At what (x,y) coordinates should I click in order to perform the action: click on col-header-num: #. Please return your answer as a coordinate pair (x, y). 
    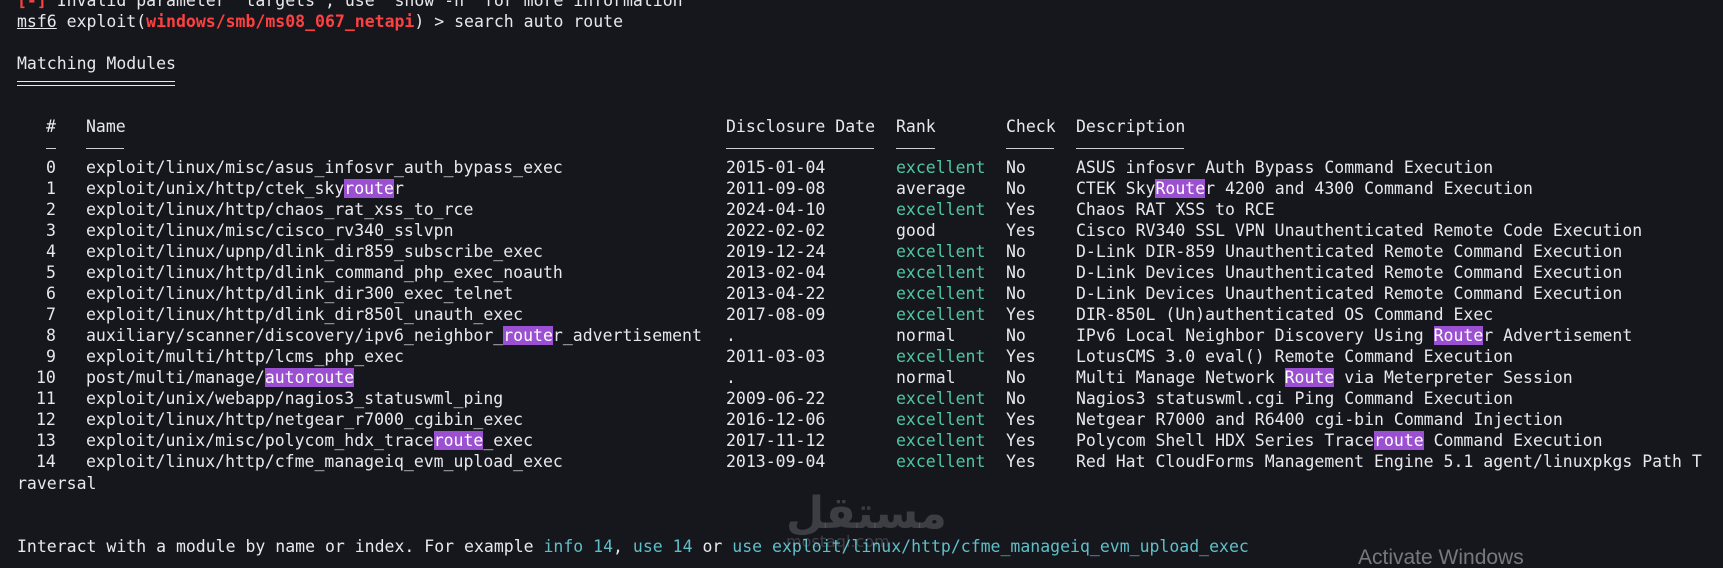
    Looking at the image, I should click on (51, 126).